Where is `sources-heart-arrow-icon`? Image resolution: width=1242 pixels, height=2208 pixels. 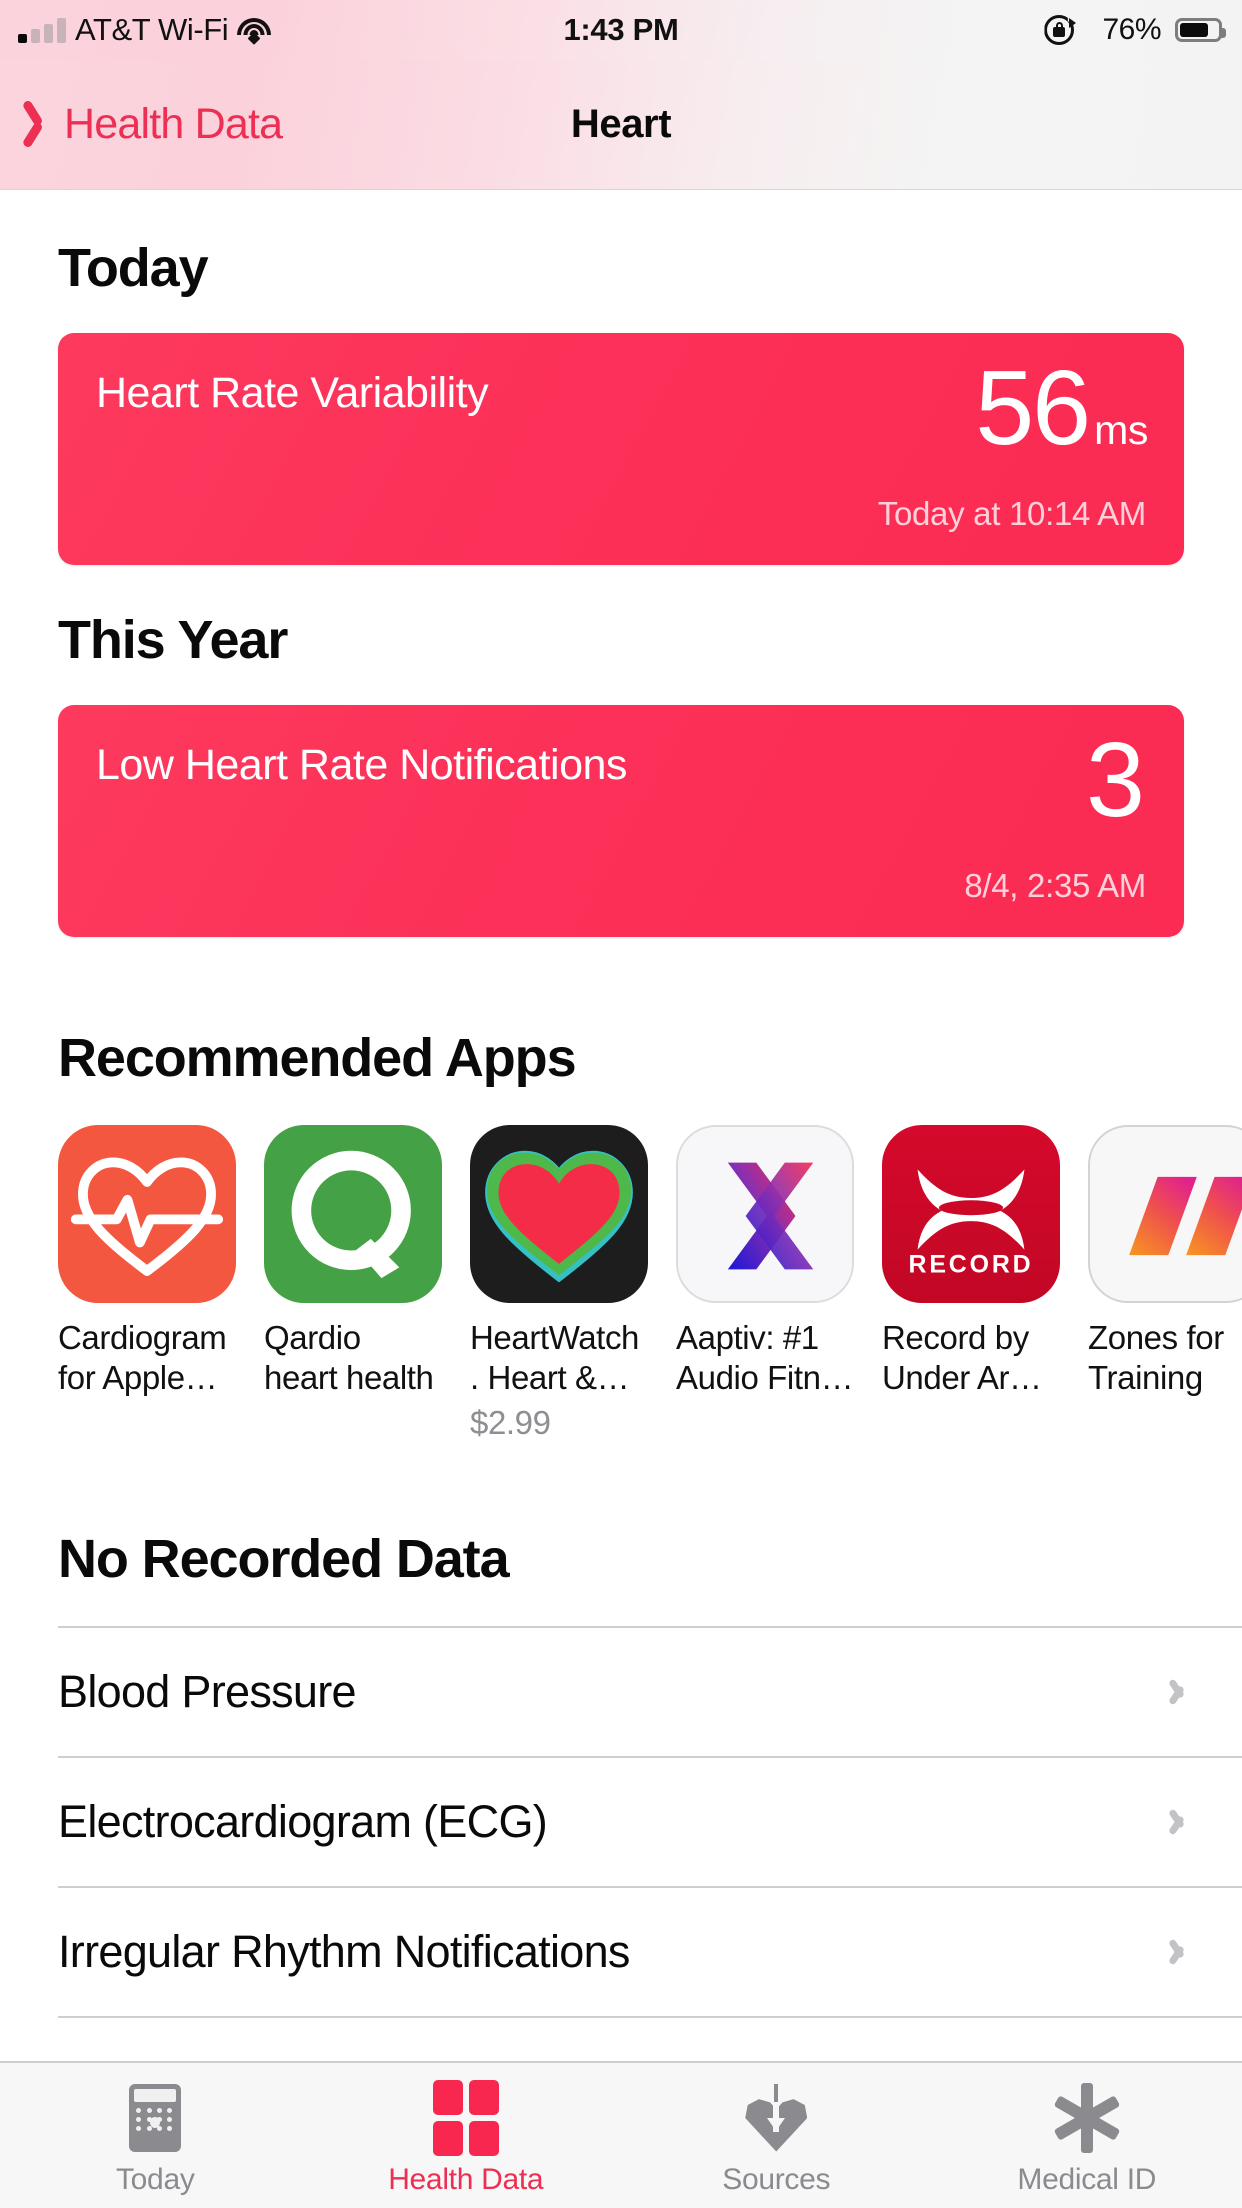 sources-heart-arrow-icon is located at coordinates (776, 2118).